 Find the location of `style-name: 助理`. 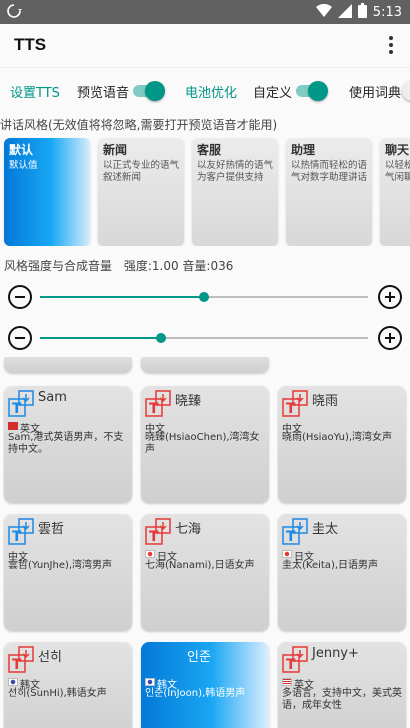

style-name: 助理 is located at coordinates (303, 150).